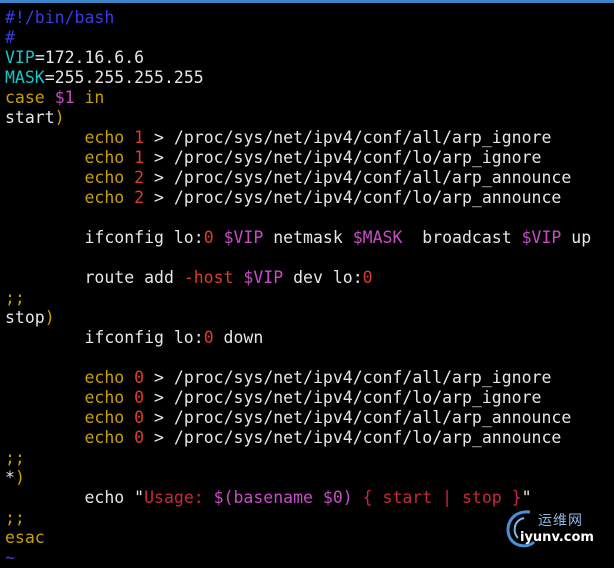 The image size is (614, 568). What do you see at coordinates (60, 17) in the screenshot?
I see `code-token: #!/bin/bash` at bounding box center [60, 17].